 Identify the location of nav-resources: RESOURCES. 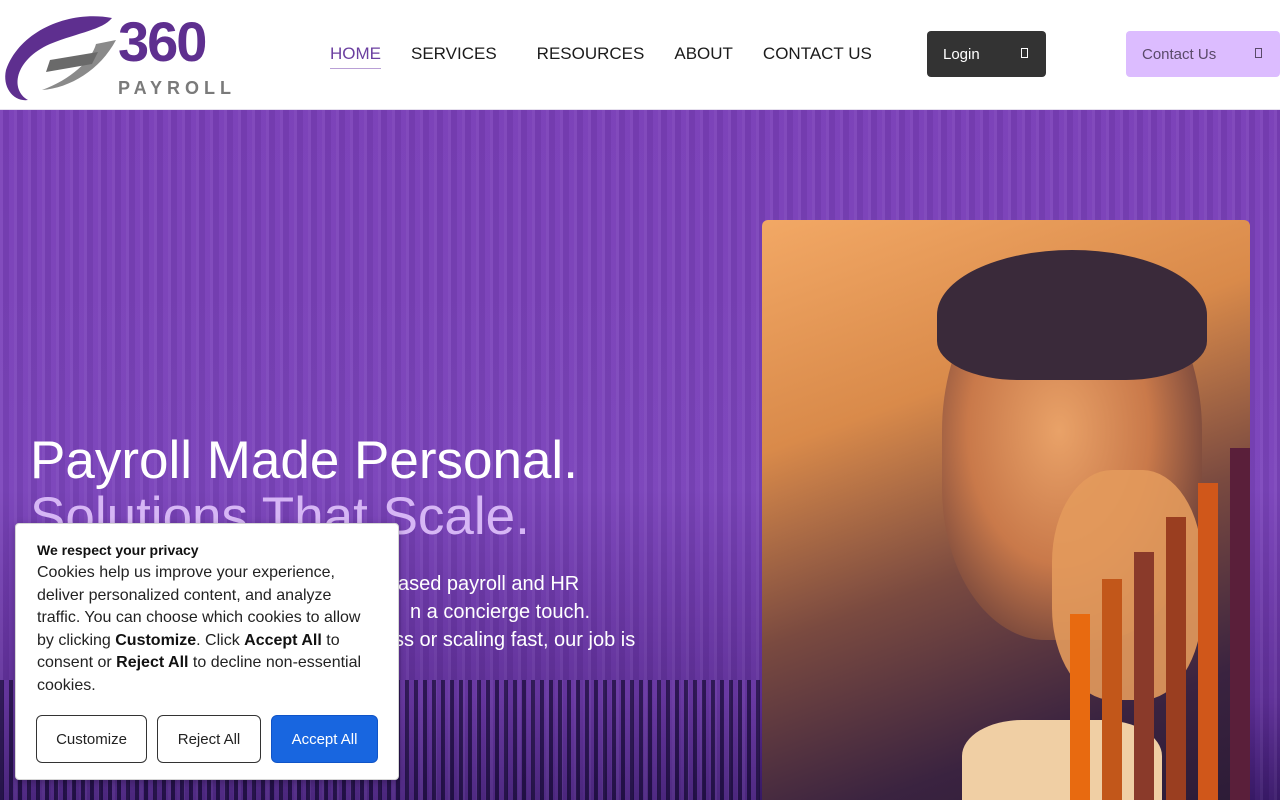
(591, 56).